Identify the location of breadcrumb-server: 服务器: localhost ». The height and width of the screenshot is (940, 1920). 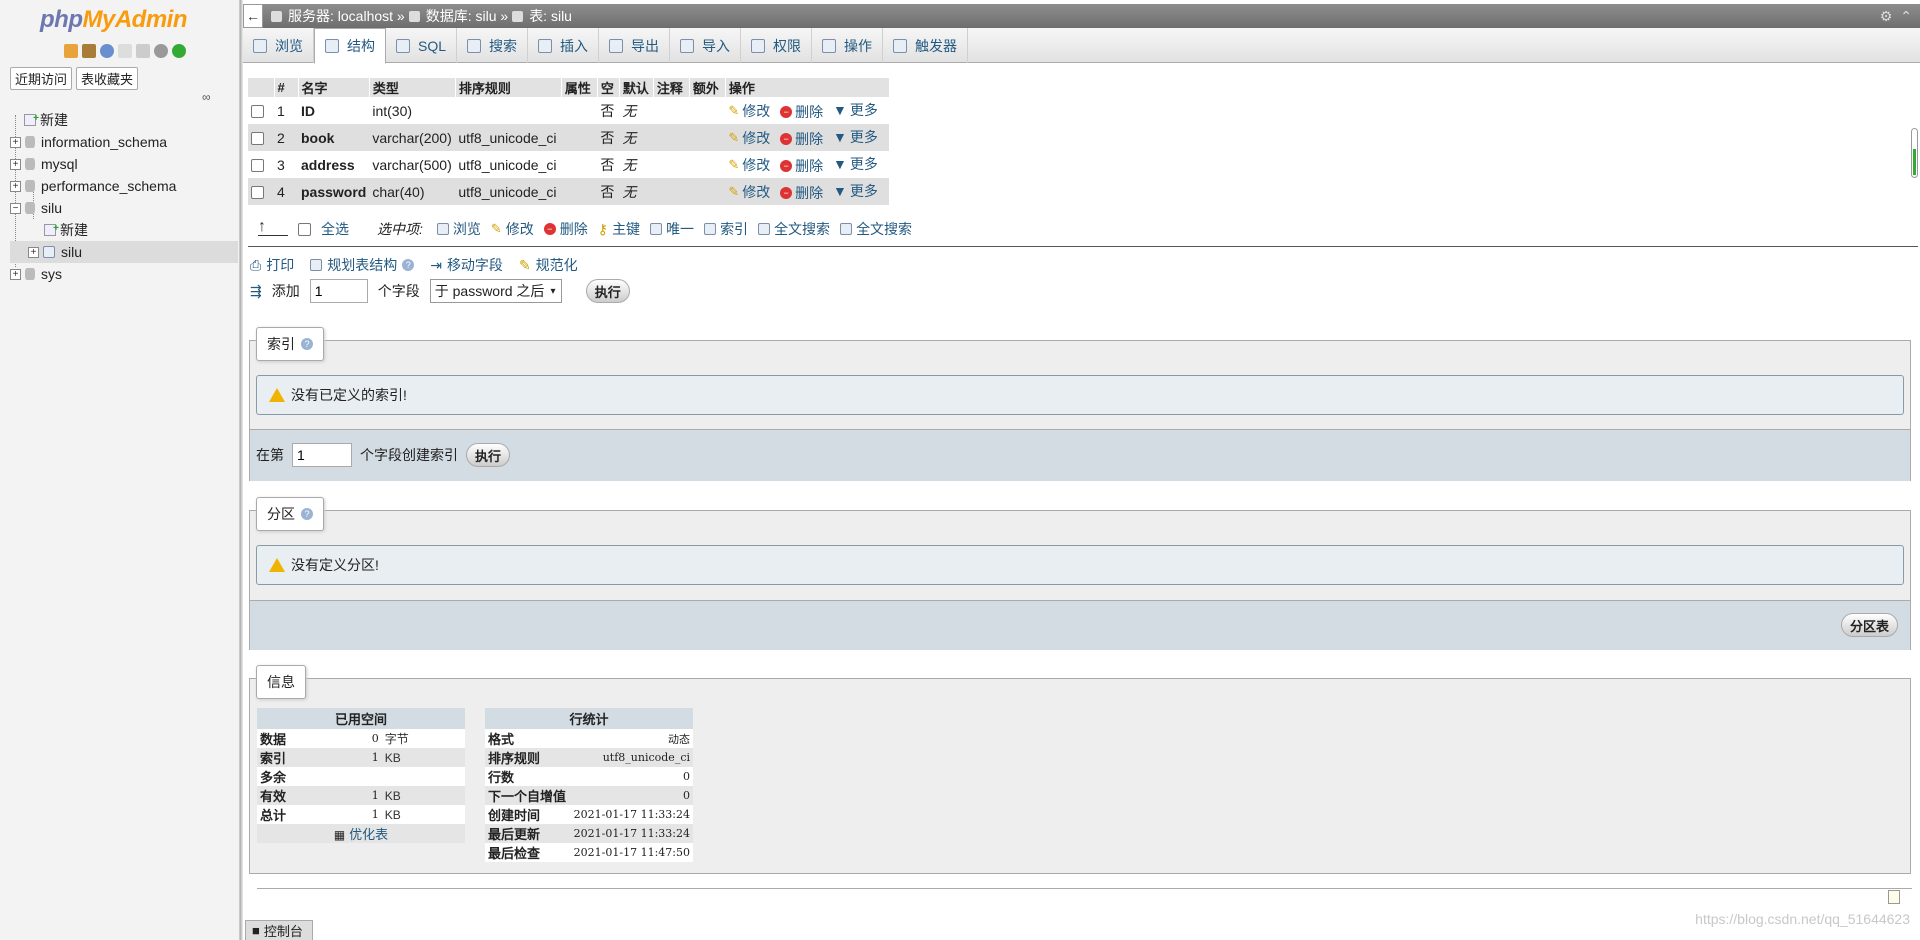
(346, 16).